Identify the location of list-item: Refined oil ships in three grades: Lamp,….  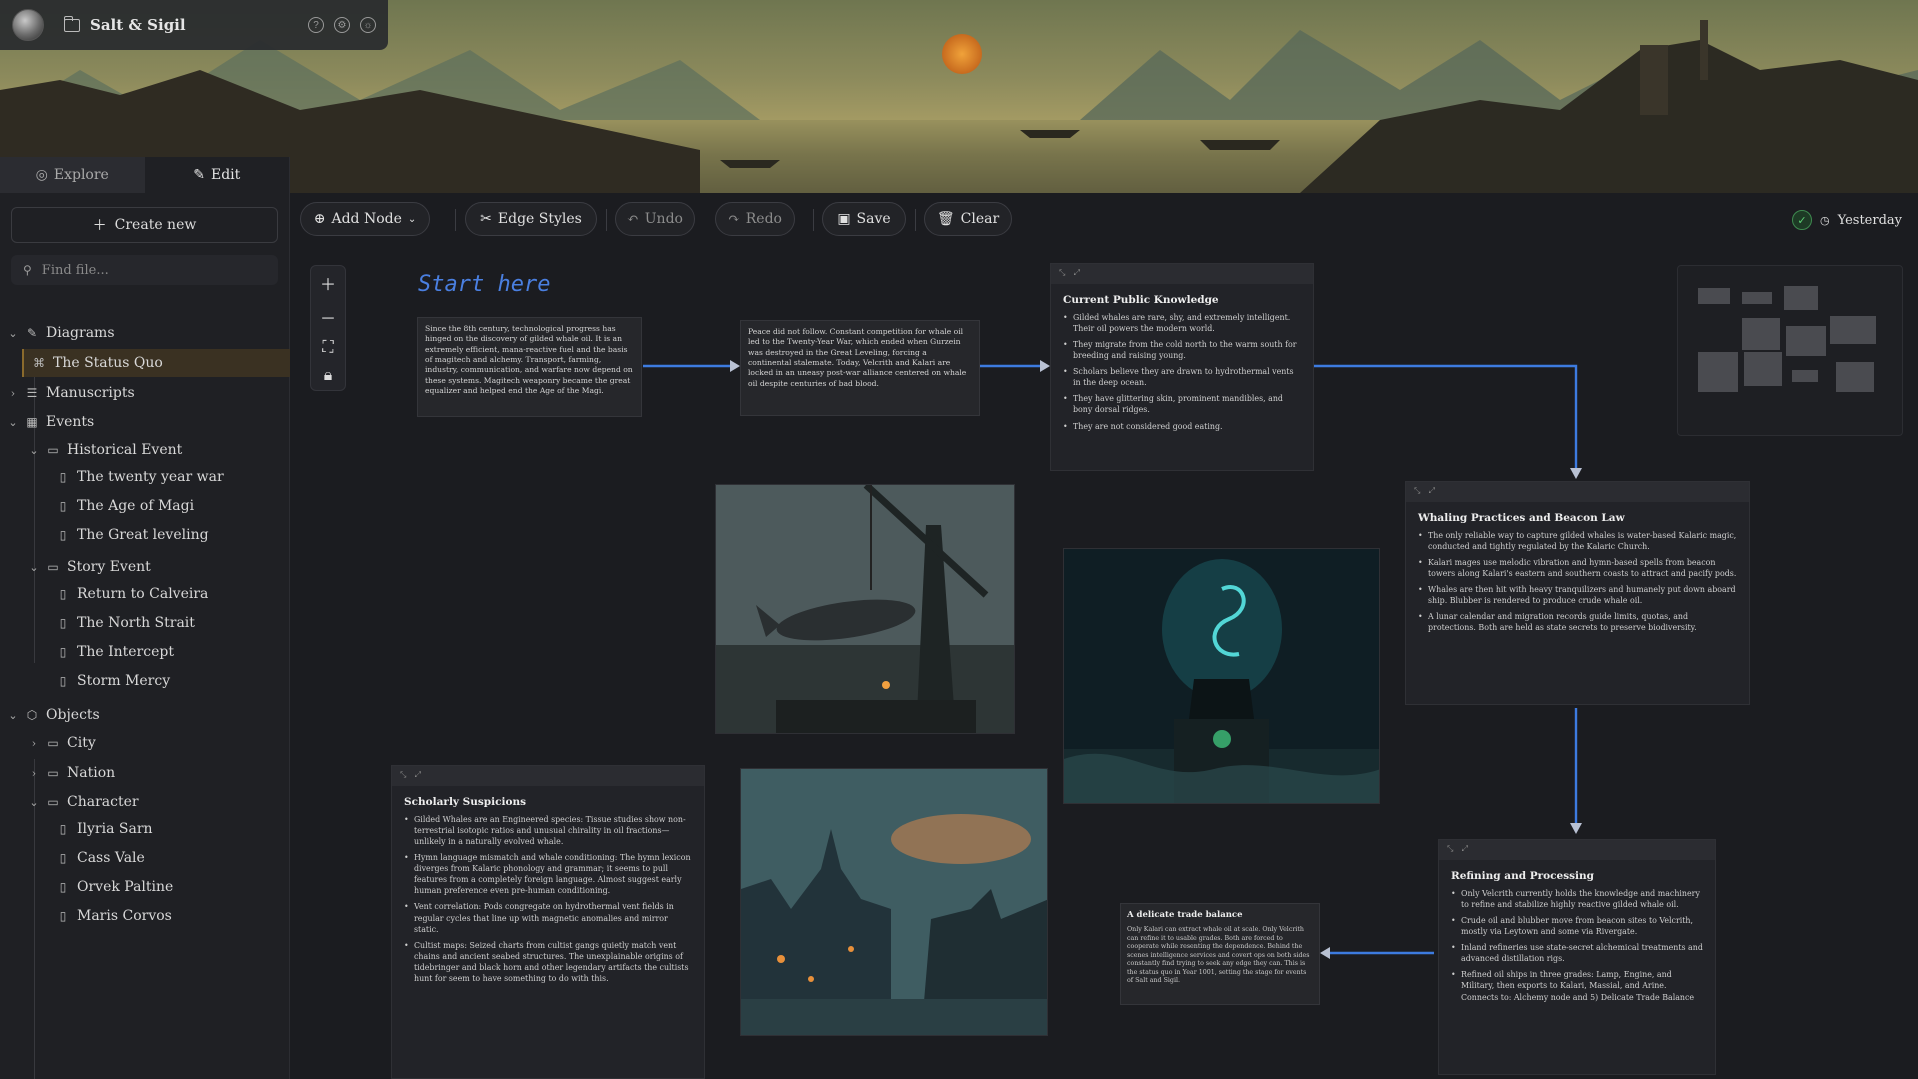
(1577, 985).